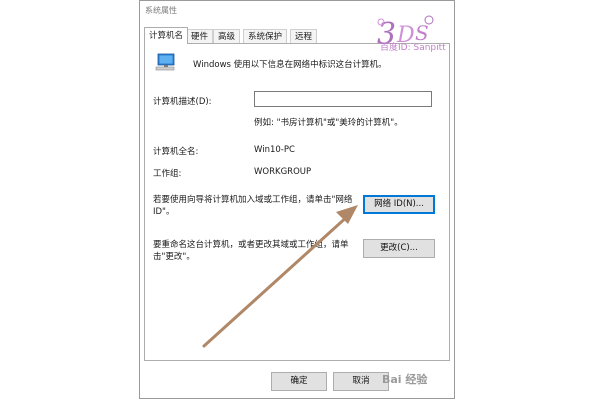 This screenshot has width=600, height=400. Describe the element at coordinates (299, 381) in the screenshot. I see `ok-button: 确定` at that location.